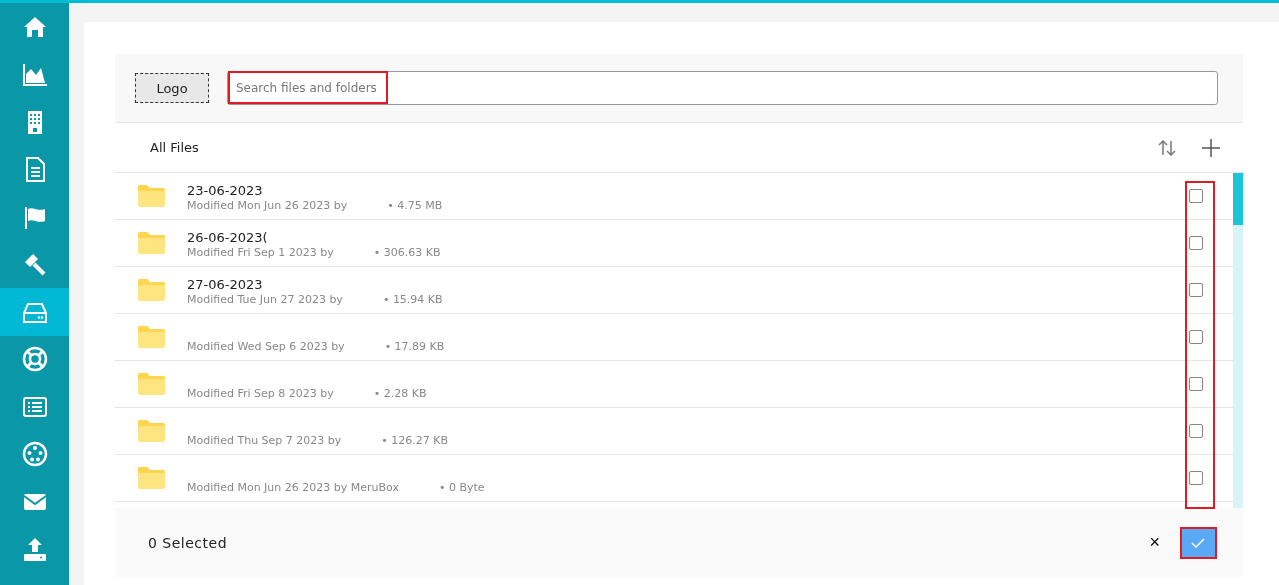 The width and height of the screenshot is (1279, 585). I want to click on scrollbar, so click(1238, 340).